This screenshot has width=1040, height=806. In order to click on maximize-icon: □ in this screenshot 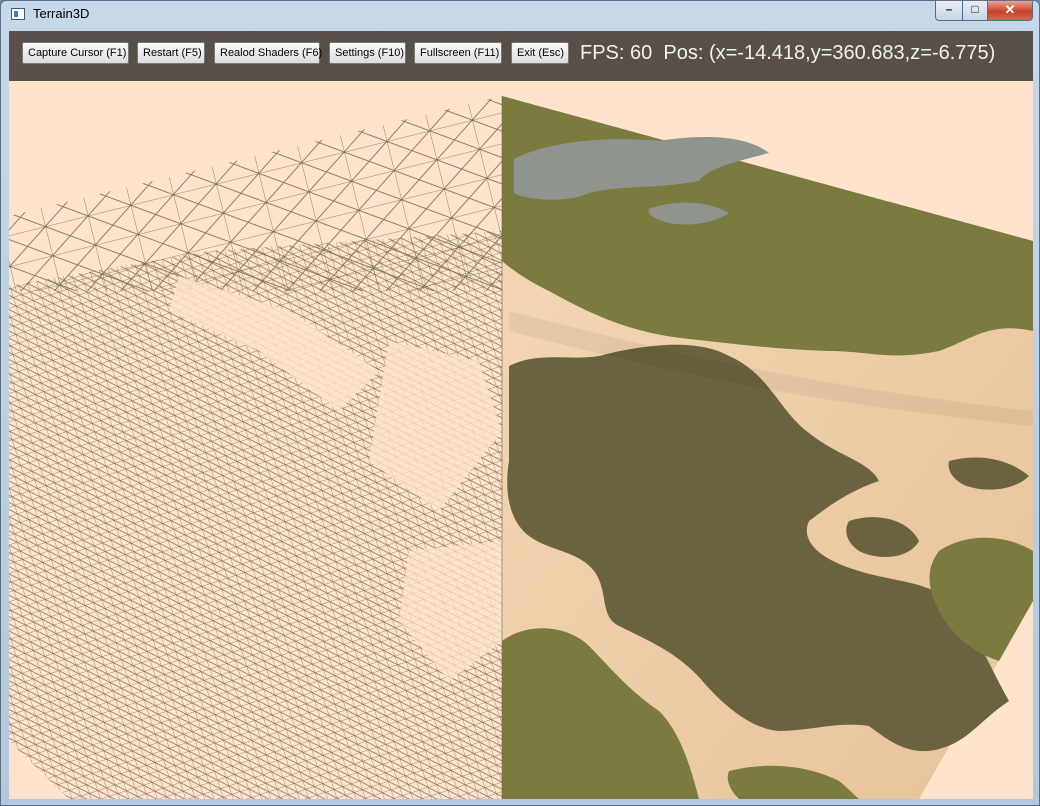, I will do `click(975, 9)`.